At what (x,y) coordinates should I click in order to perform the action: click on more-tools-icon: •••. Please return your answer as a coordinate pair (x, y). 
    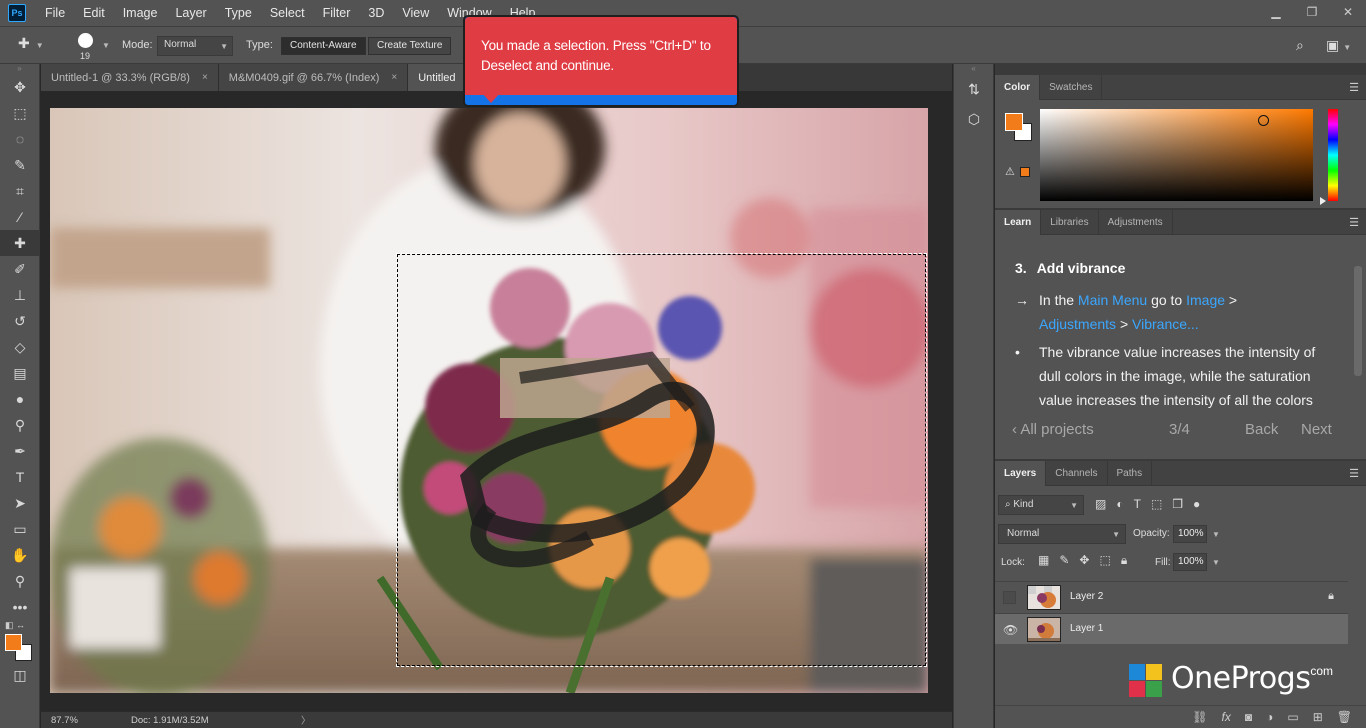
    Looking at the image, I should click on (20, 607).